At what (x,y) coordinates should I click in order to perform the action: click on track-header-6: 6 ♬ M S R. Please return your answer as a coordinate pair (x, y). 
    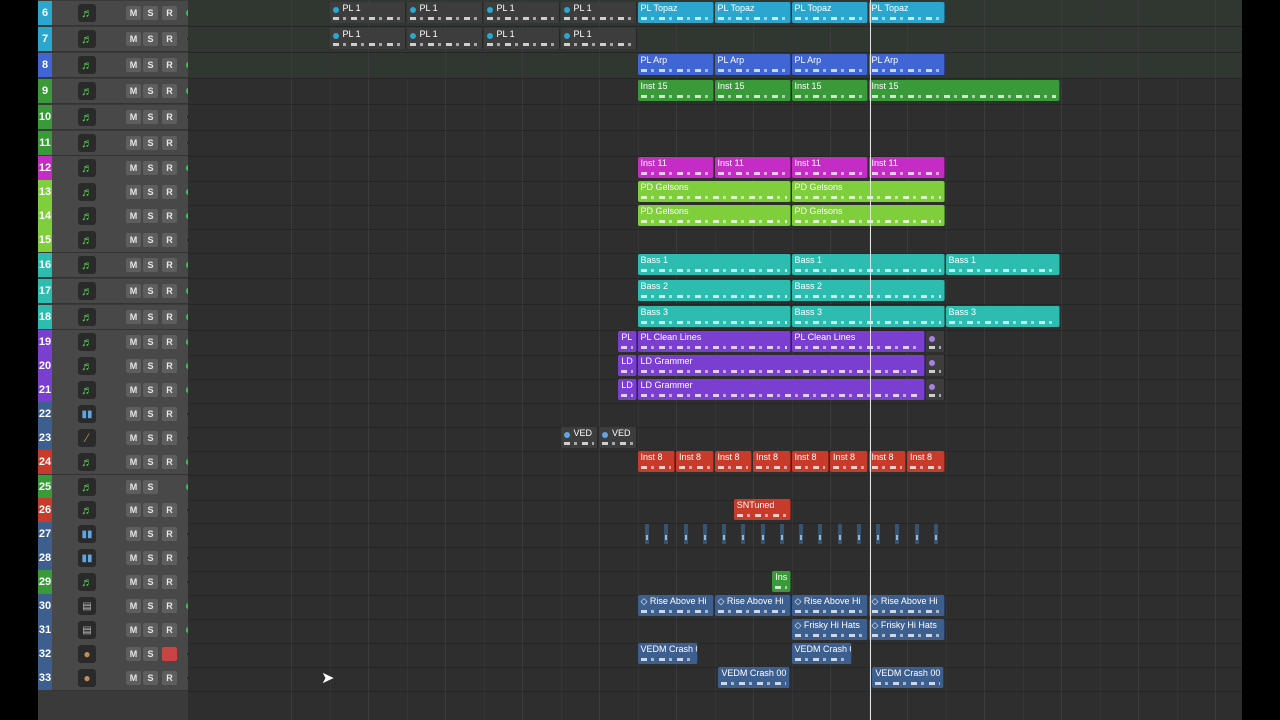
    Looking at the image, I should click on (115, 13).